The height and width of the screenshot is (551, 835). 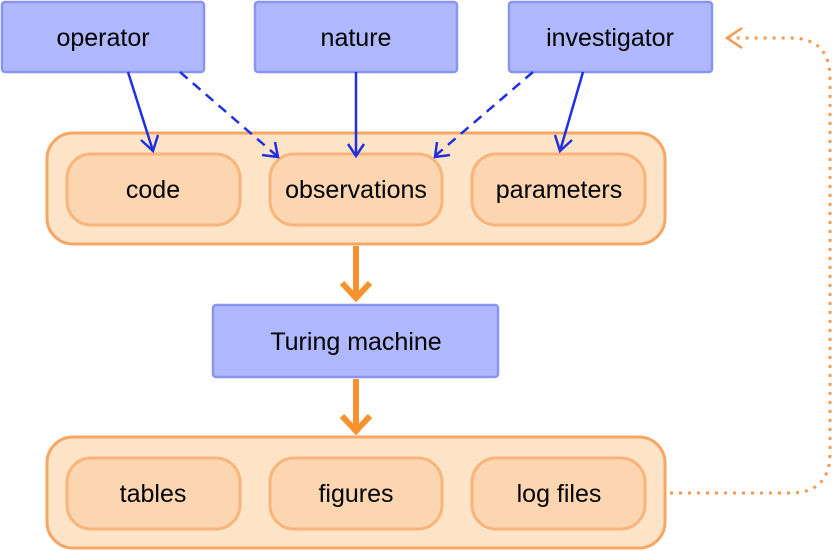 I want to click on output-log-files: log files, so click(x=558, y=493).